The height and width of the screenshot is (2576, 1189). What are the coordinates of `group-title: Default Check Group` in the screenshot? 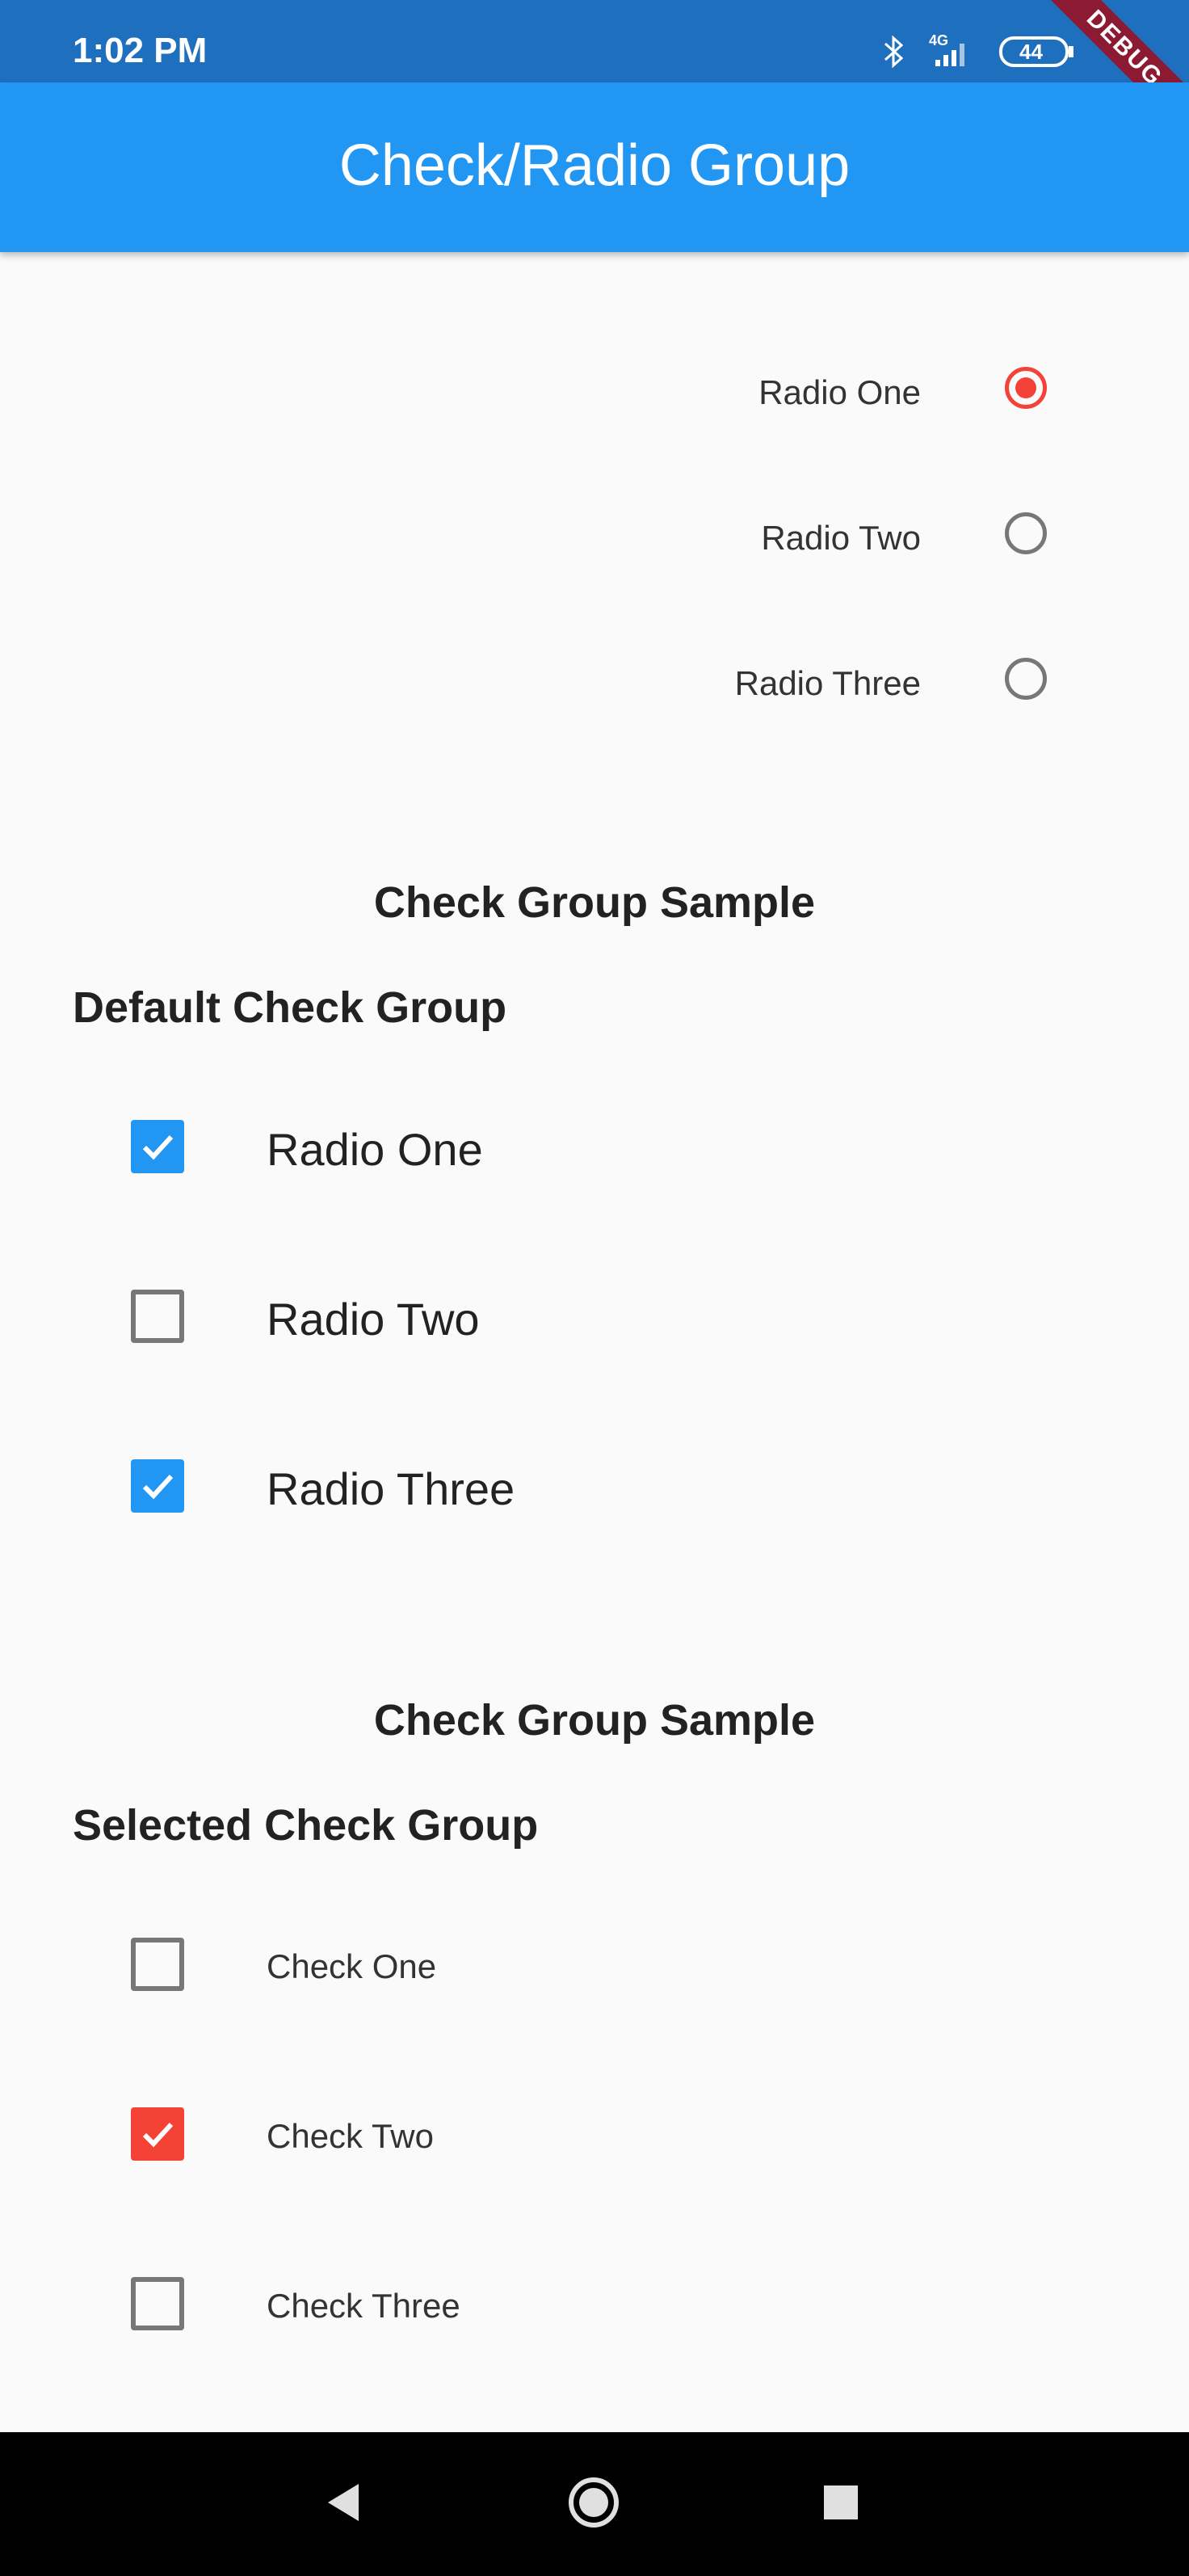 It's located at (290, 1007).